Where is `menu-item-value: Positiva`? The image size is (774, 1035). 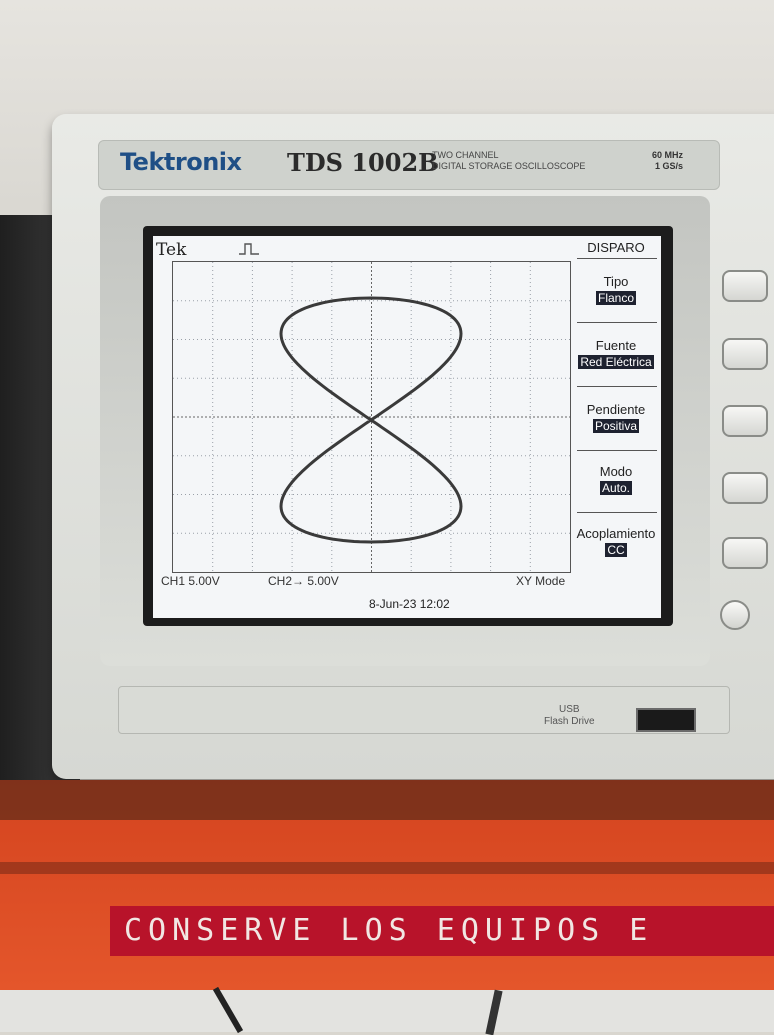 menu-item-value: Positiva is located at coordinates (616, 426).